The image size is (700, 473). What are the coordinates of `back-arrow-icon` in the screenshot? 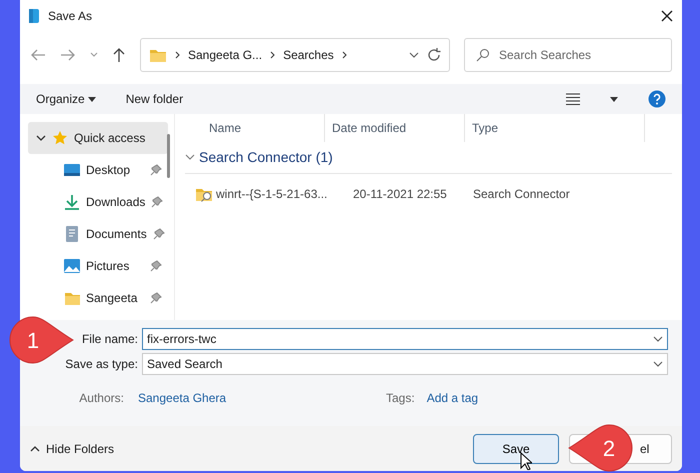 It's located at (38, 55).